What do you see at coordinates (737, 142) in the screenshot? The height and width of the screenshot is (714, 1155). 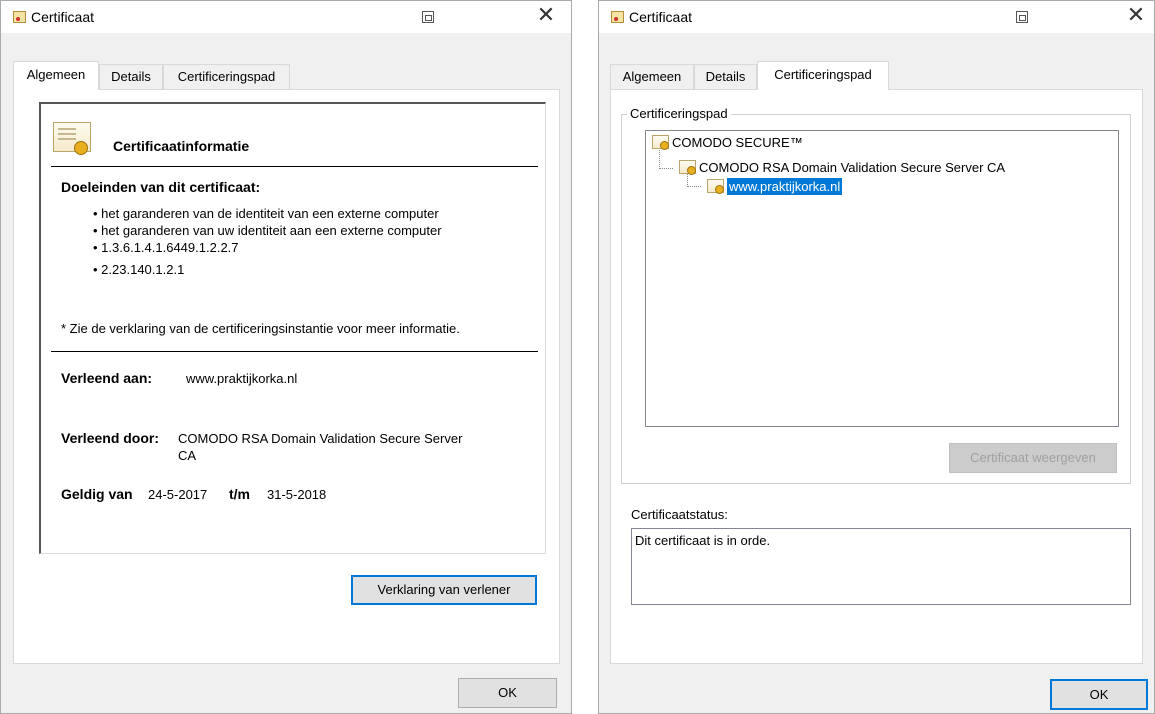 I see `tree-node-label: COMODO SECURE™` at bounding box center [737, 142].